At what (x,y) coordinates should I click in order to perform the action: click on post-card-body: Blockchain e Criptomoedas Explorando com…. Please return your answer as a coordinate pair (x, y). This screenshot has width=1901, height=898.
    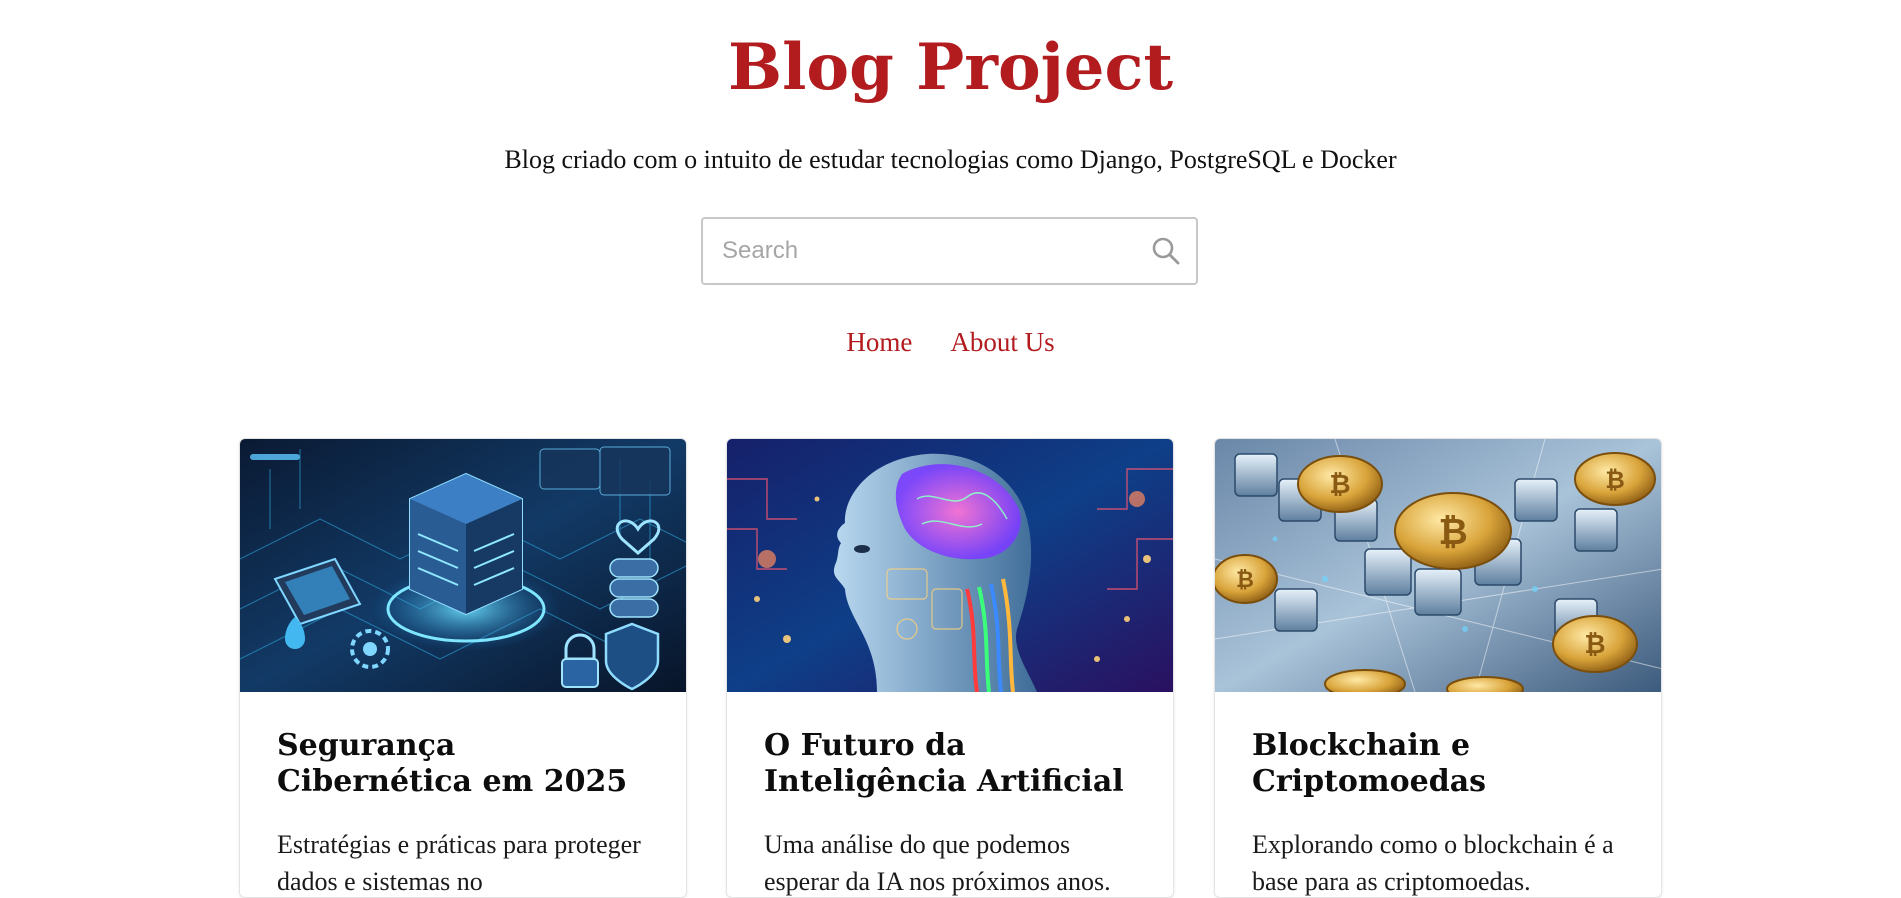
    Looking at the image, I should click on (1438, 794).